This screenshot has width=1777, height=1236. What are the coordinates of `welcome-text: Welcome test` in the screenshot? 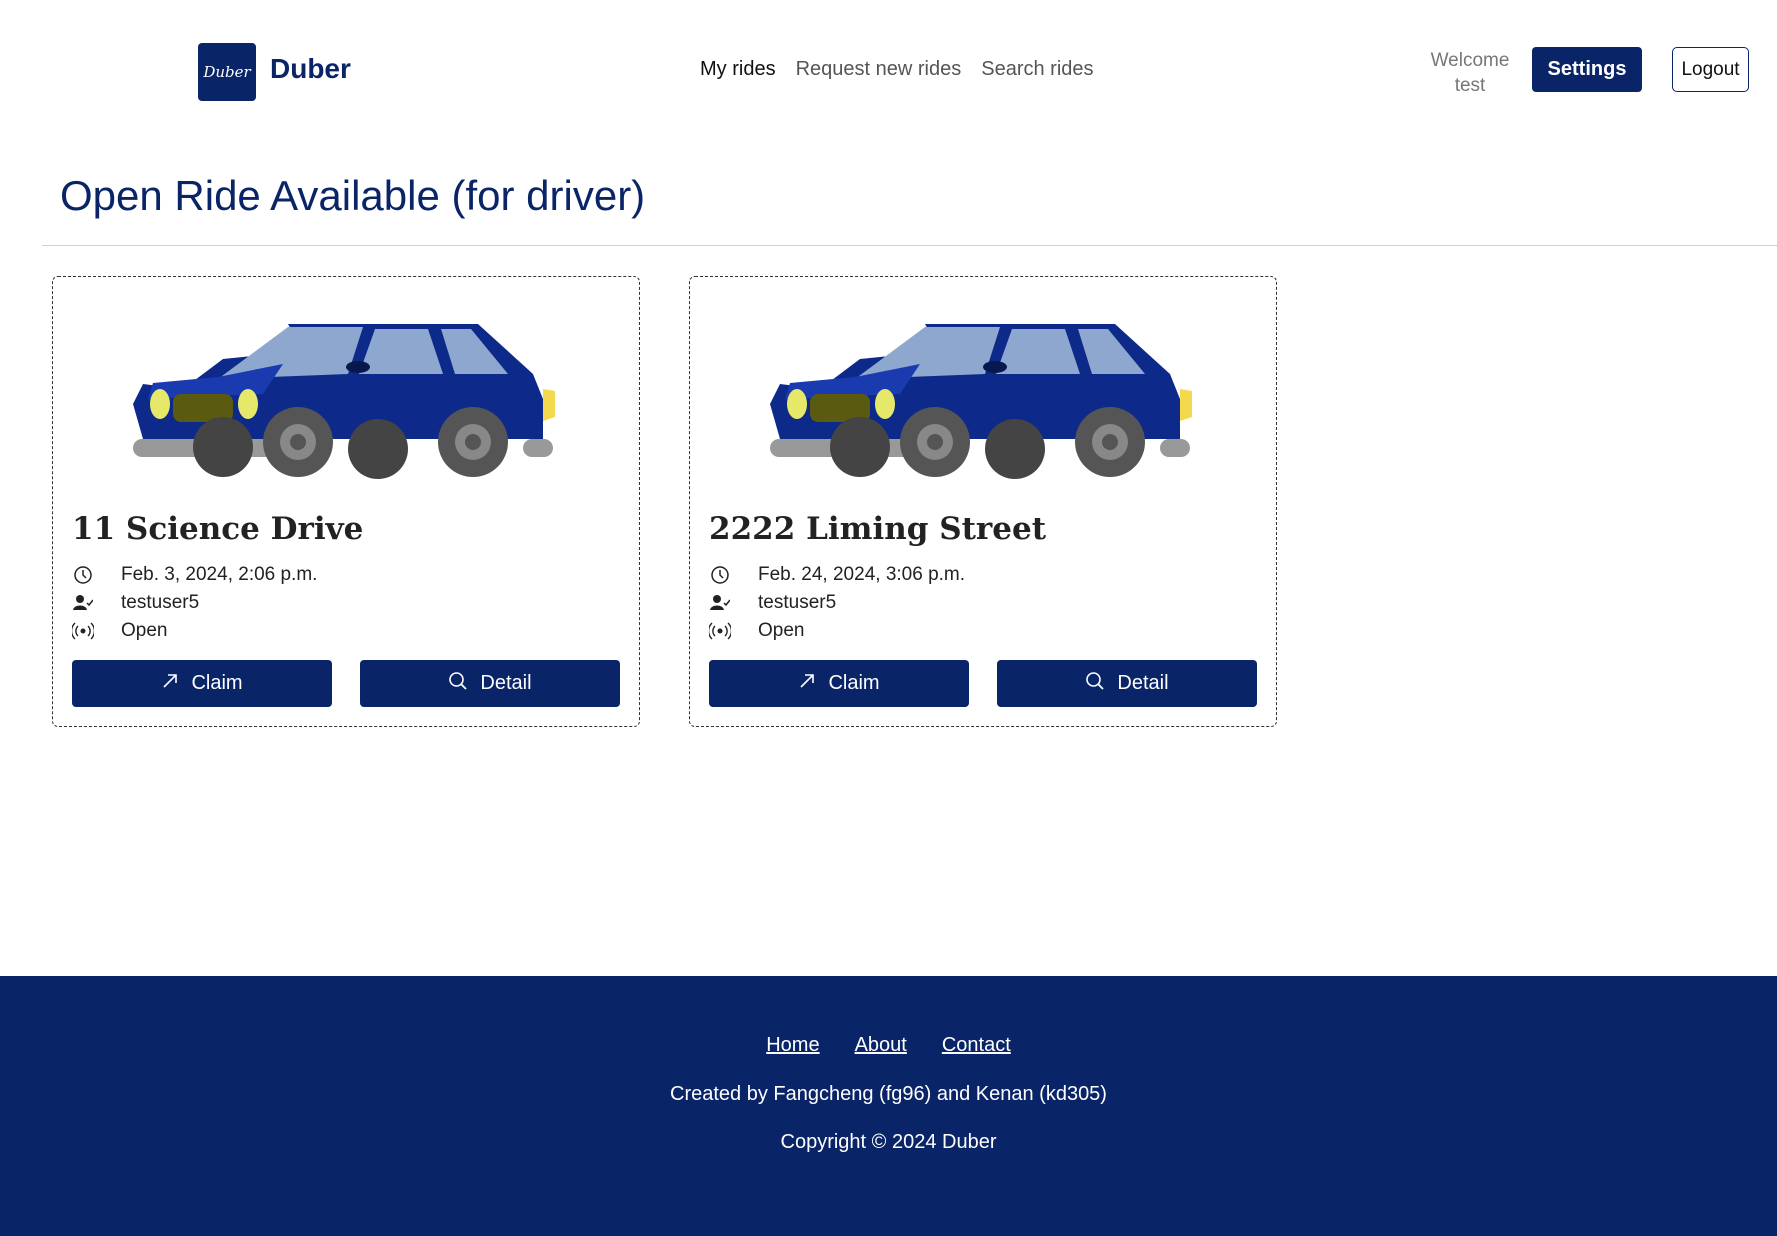 It's located at (1470, 73).